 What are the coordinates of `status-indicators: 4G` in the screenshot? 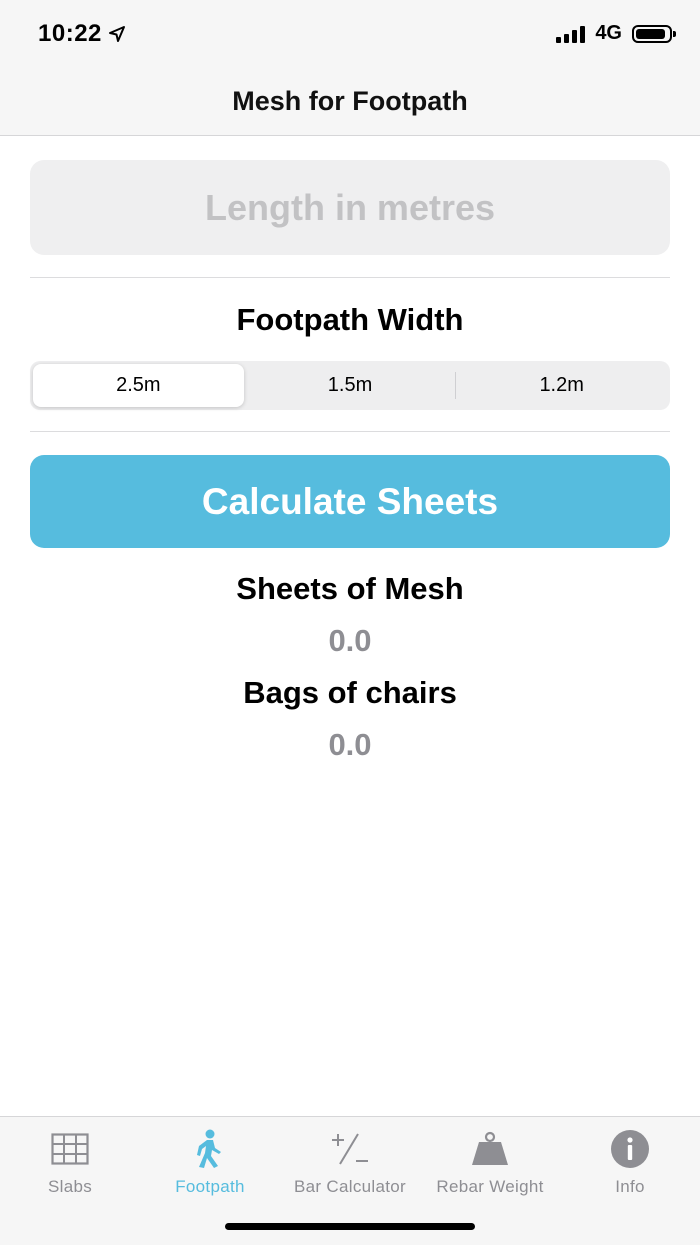 It's located at (616, 33).